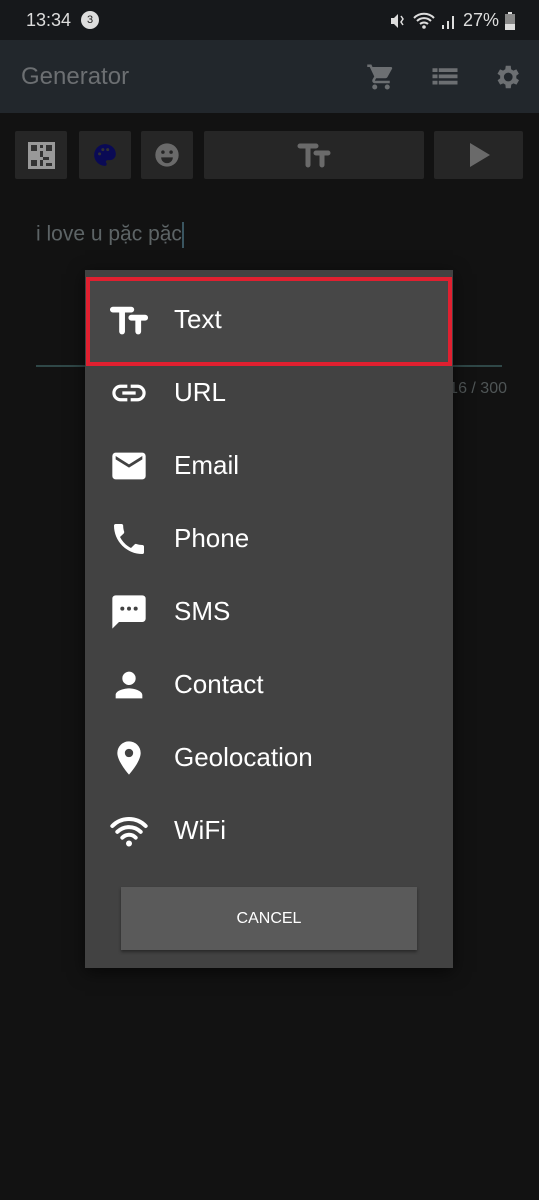  Describe the element at coordinates (75, 76) in the screenshot. I see `app-title: Generator` at that location.